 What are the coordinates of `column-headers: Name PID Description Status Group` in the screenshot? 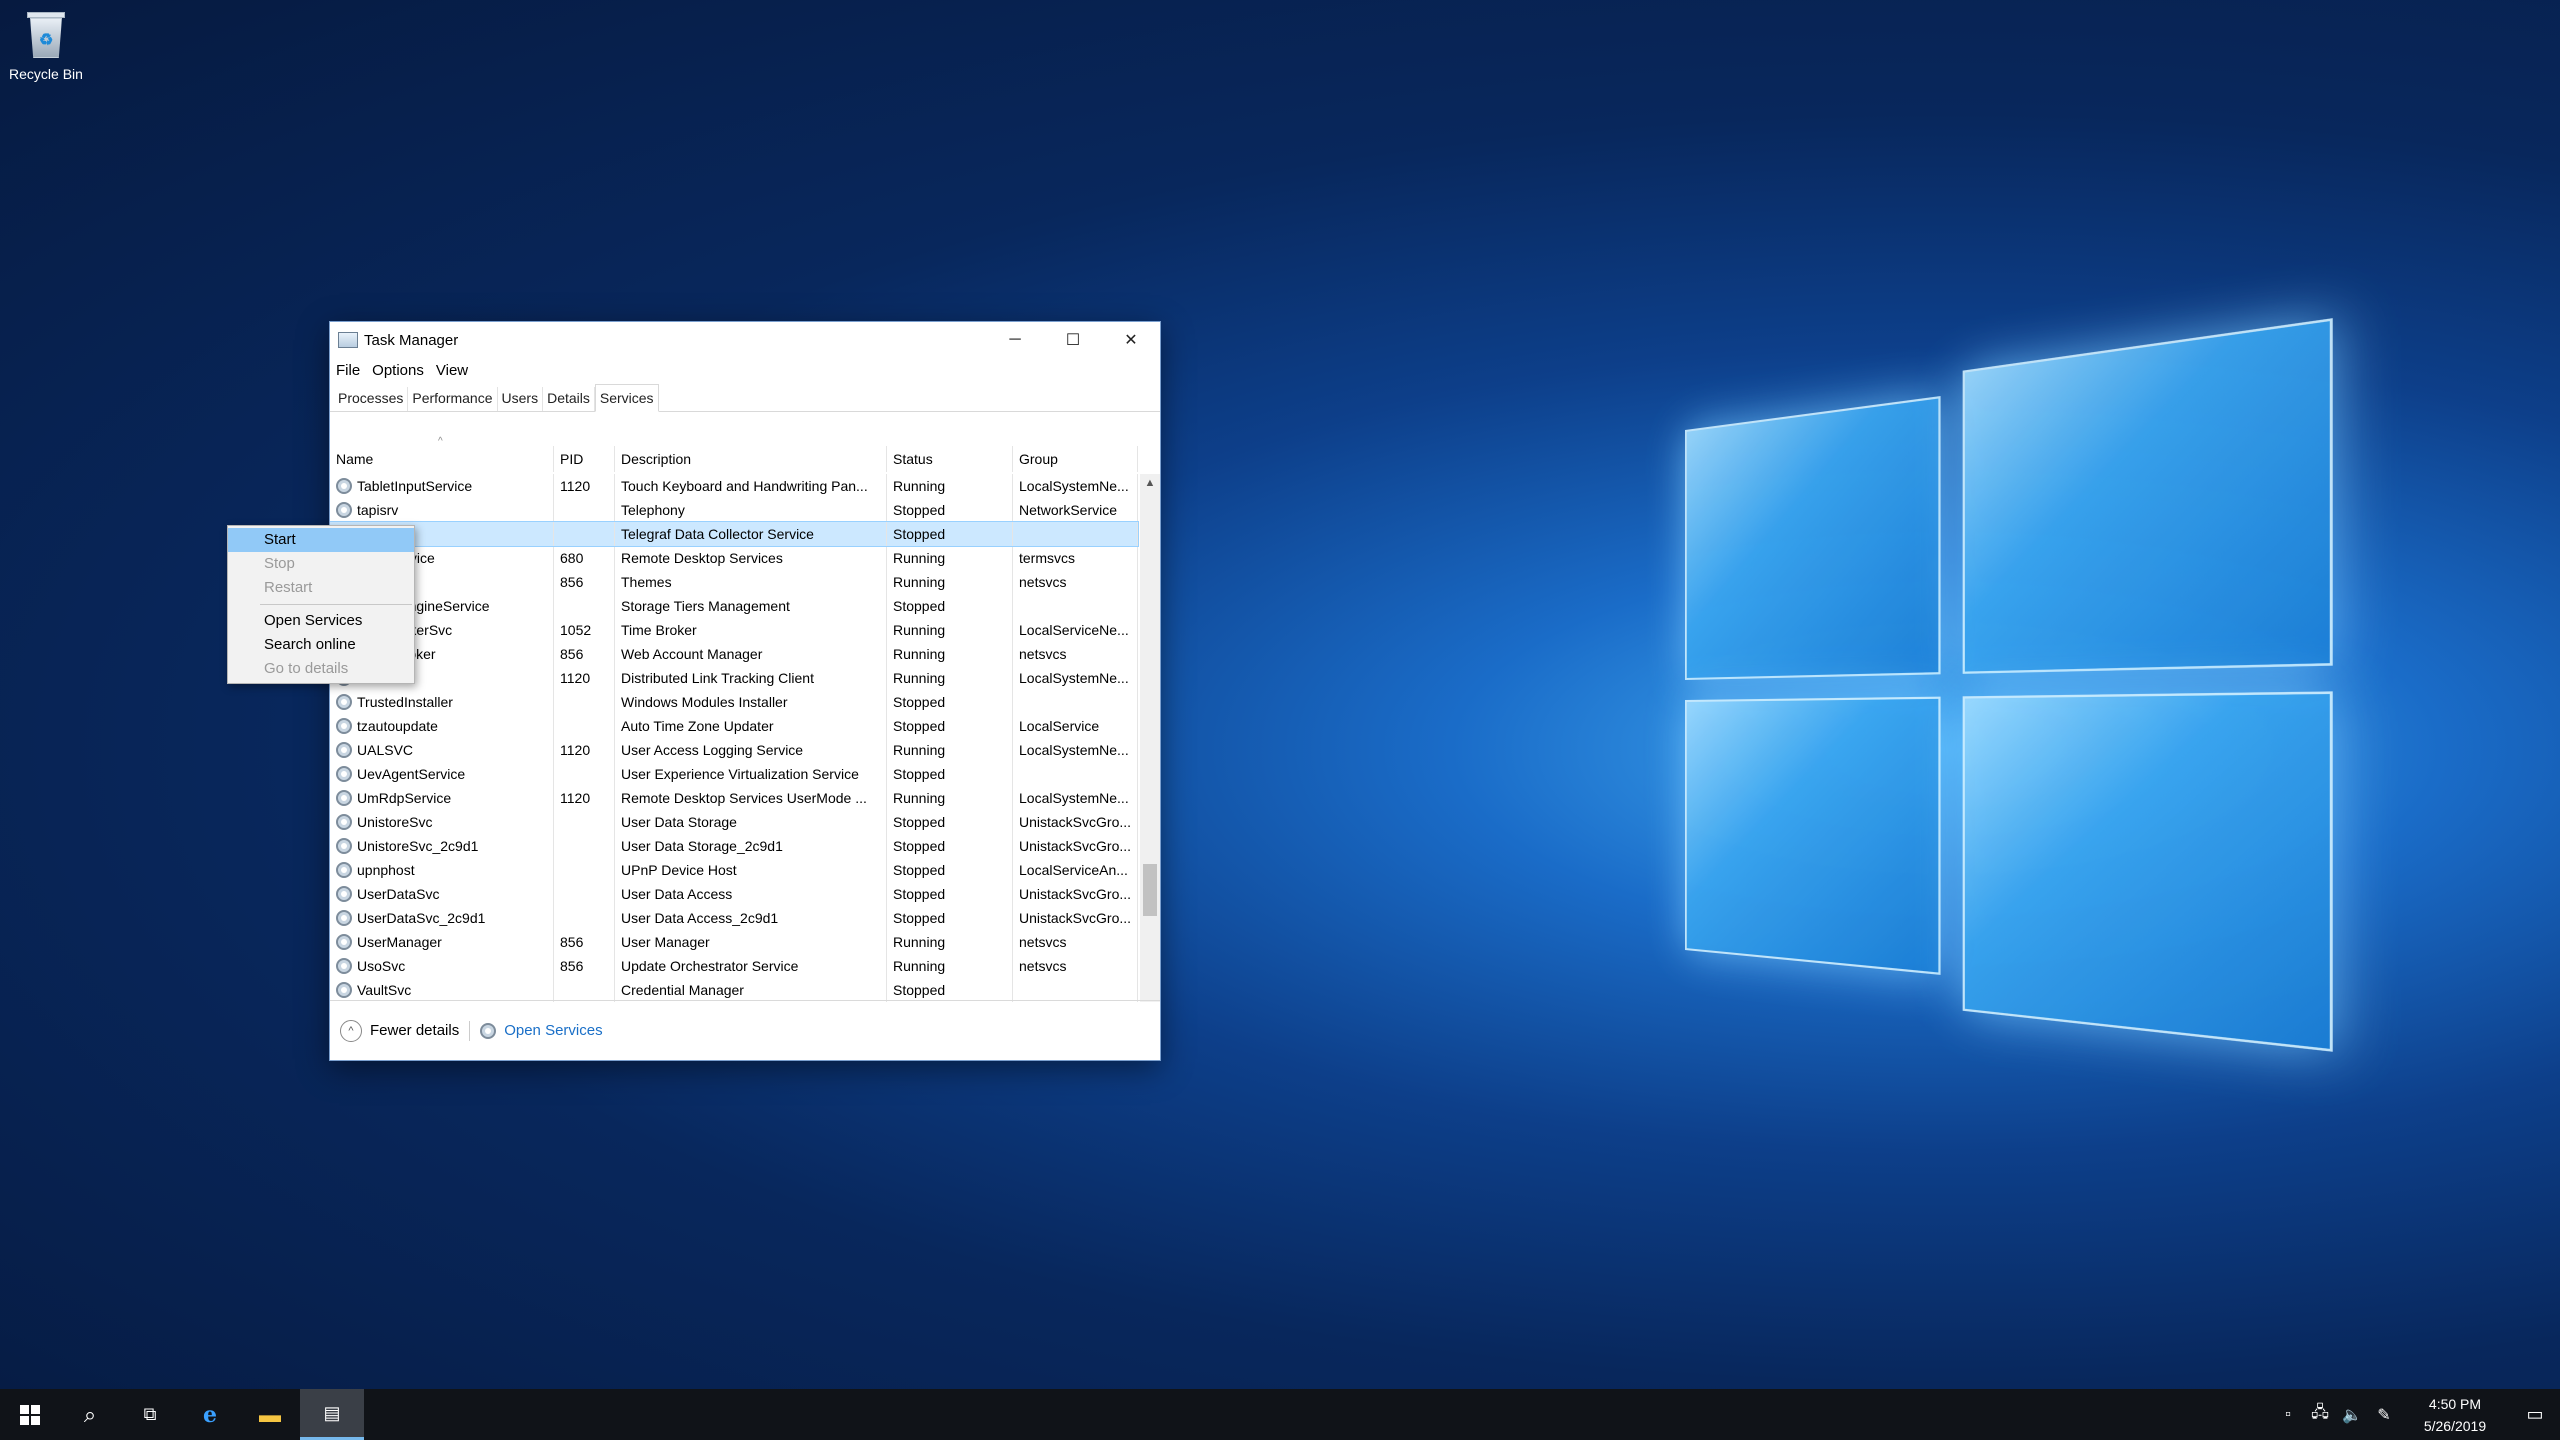 It's located at (734, 459).